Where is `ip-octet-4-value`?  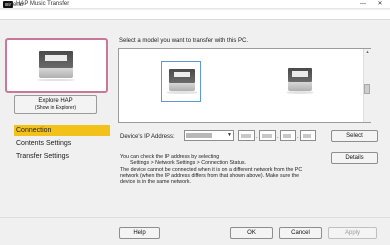
ip-octet-4-value is located at coordinates (307, 136).